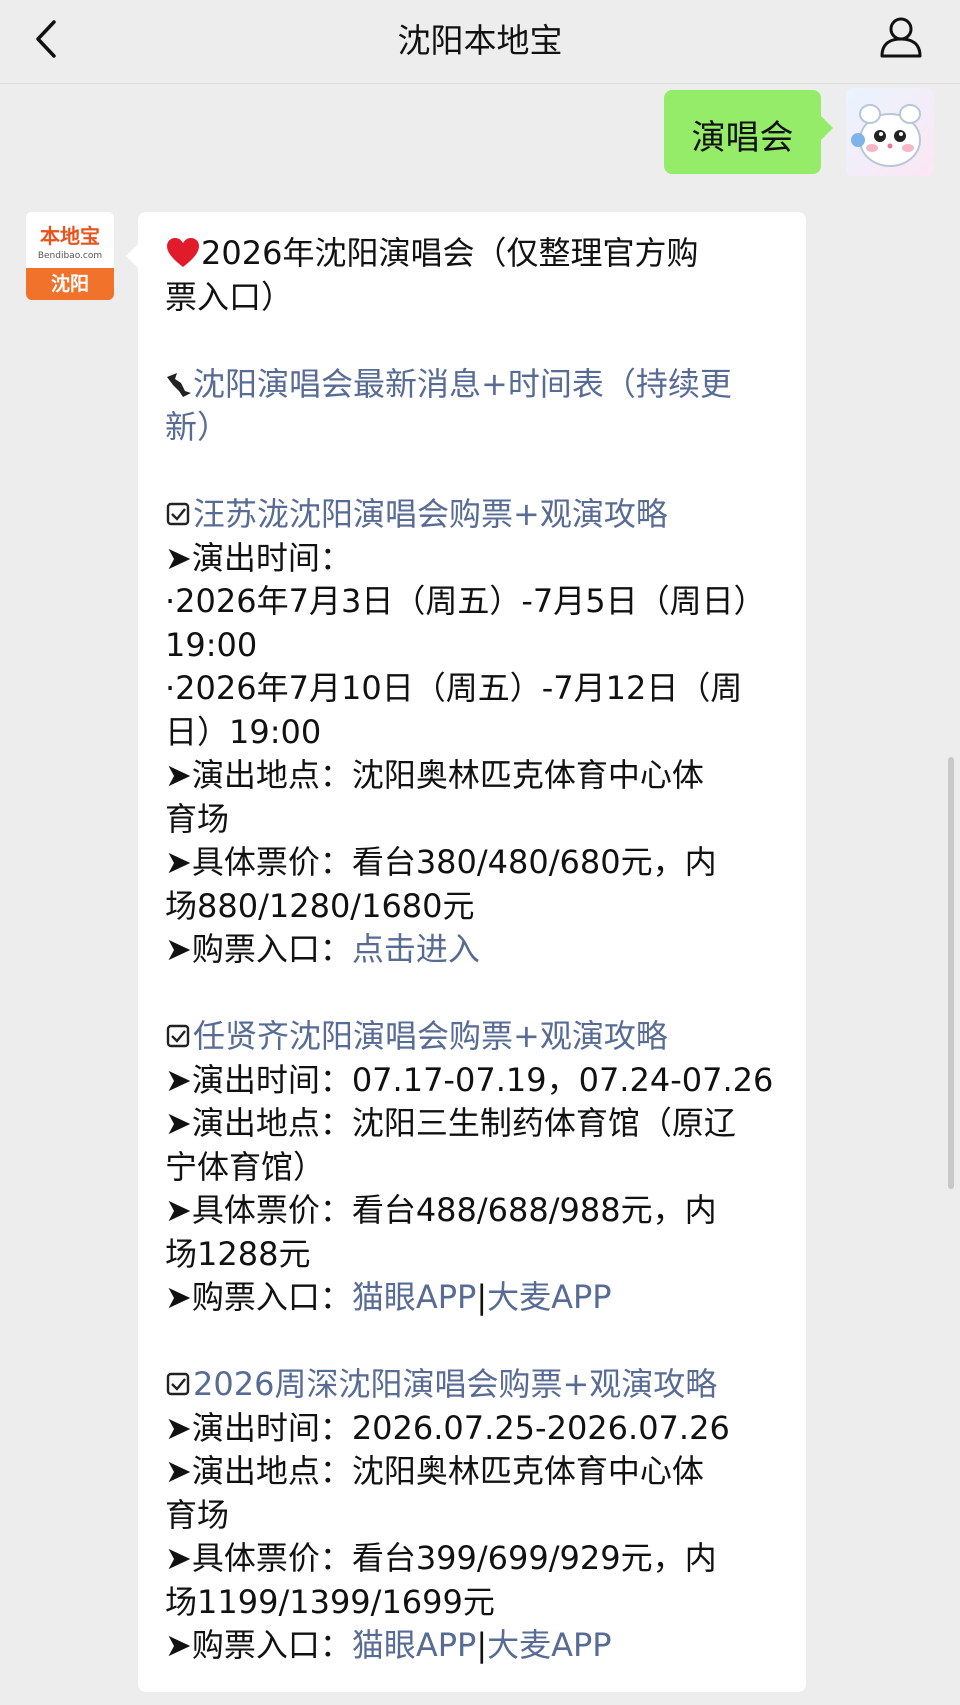  I want to click on profile-button, so click(901, 37).